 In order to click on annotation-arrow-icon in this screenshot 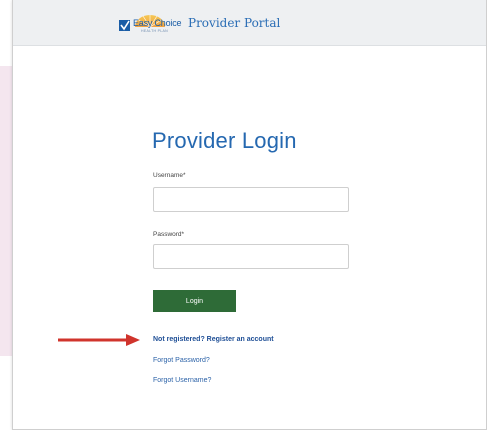, I will do `click(99, 340)`.